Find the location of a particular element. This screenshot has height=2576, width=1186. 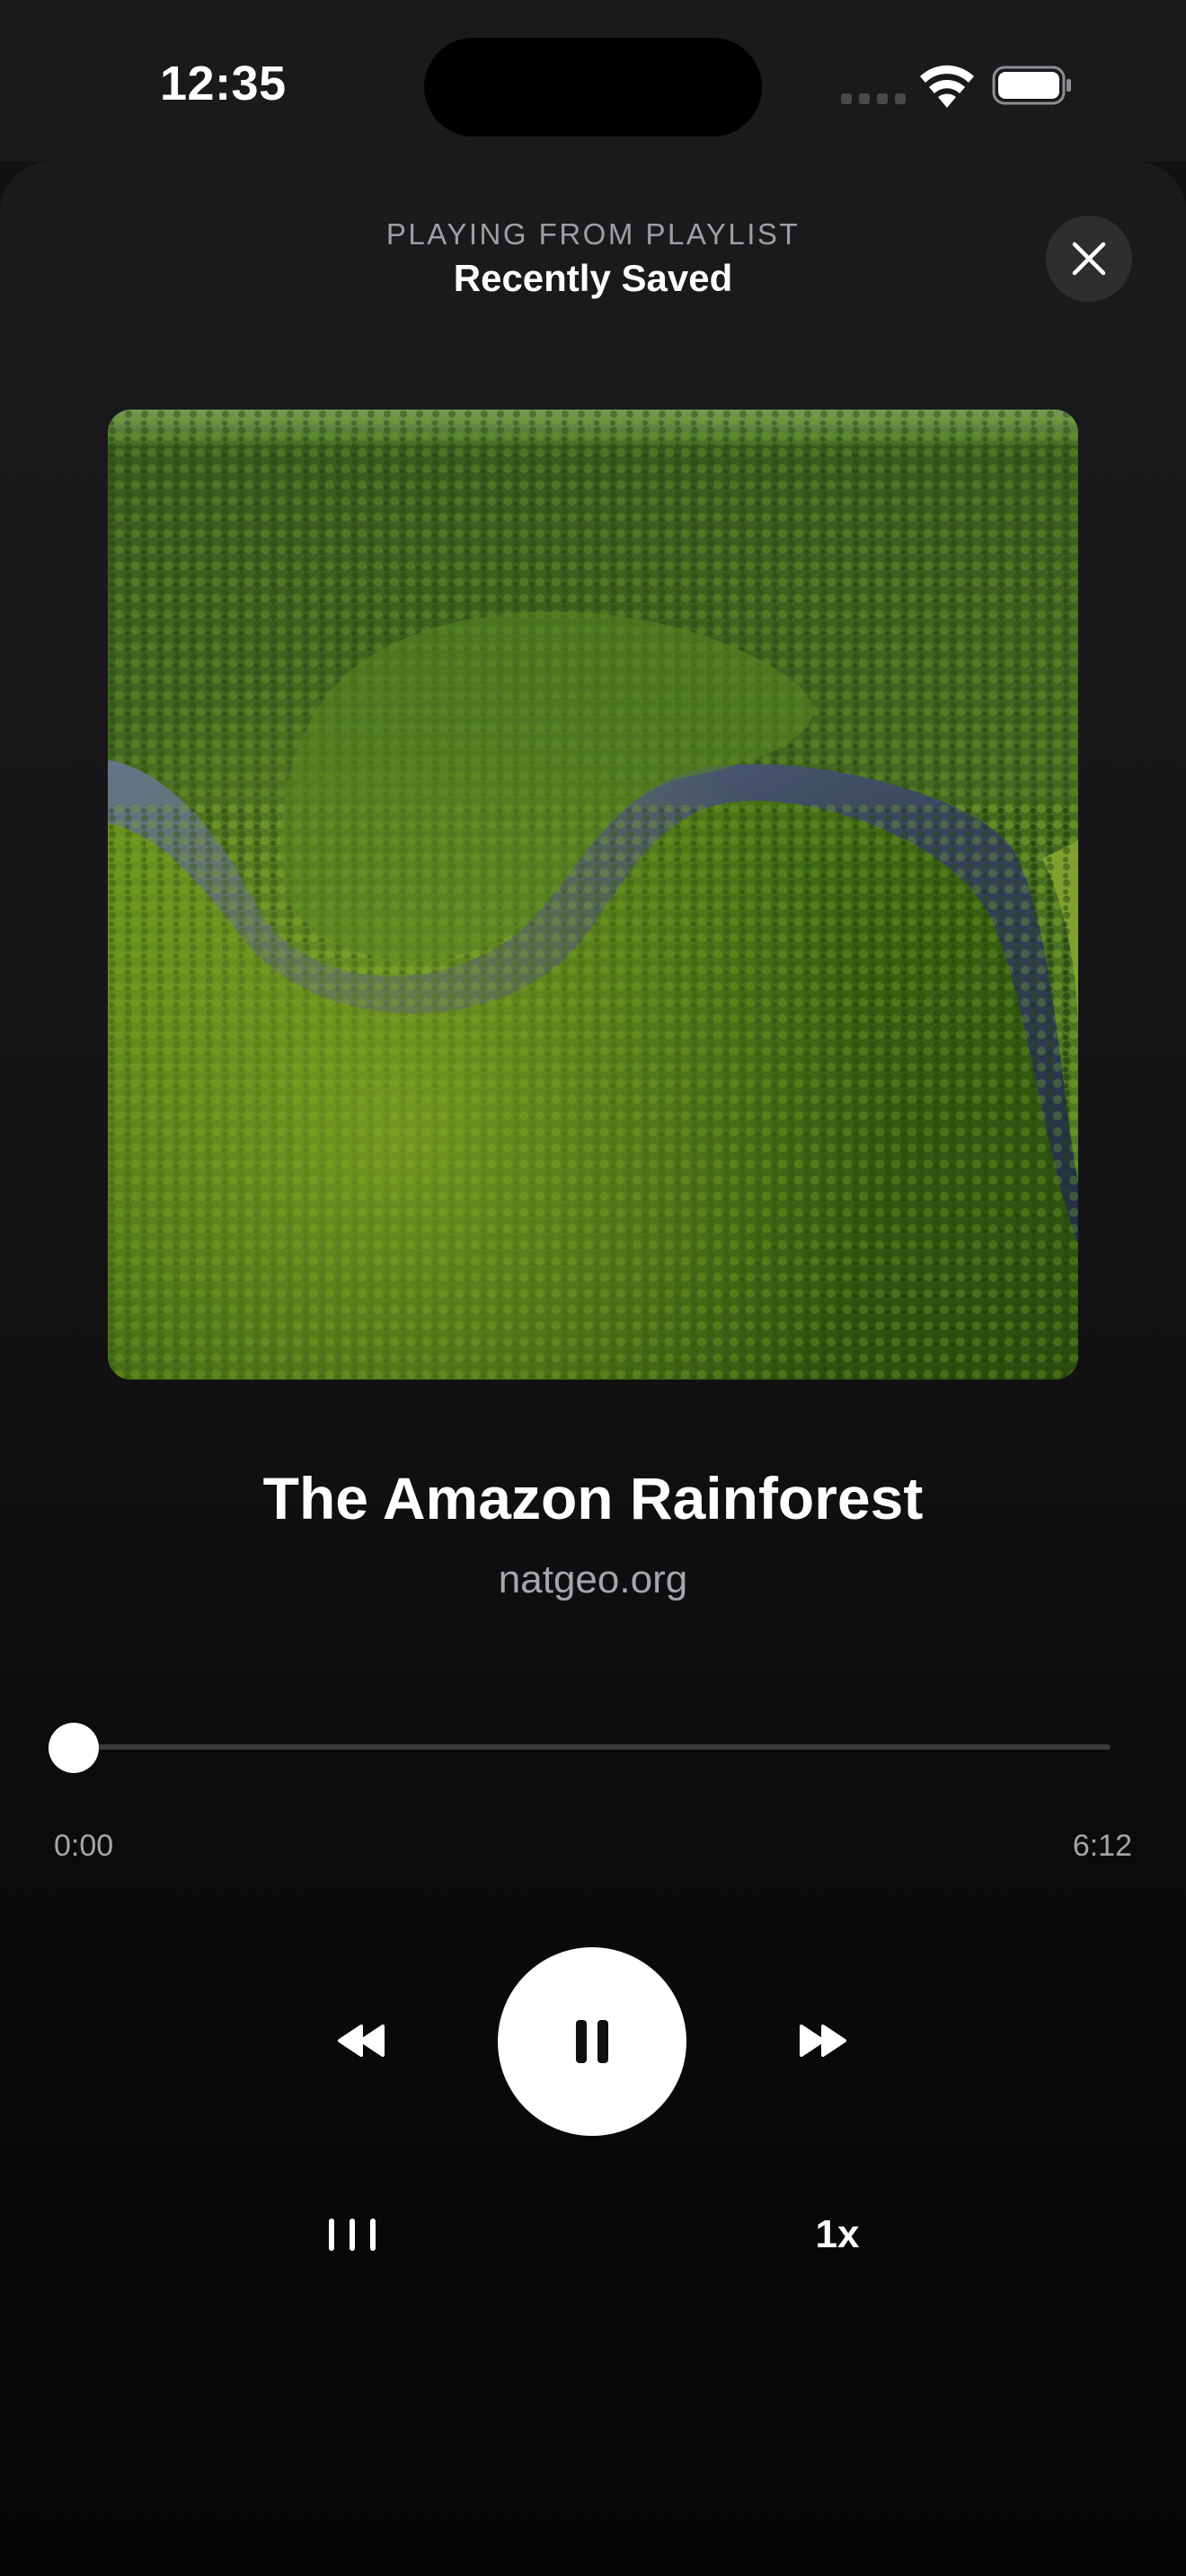

fast-forward-icon is located at coordinates (823, 2041).